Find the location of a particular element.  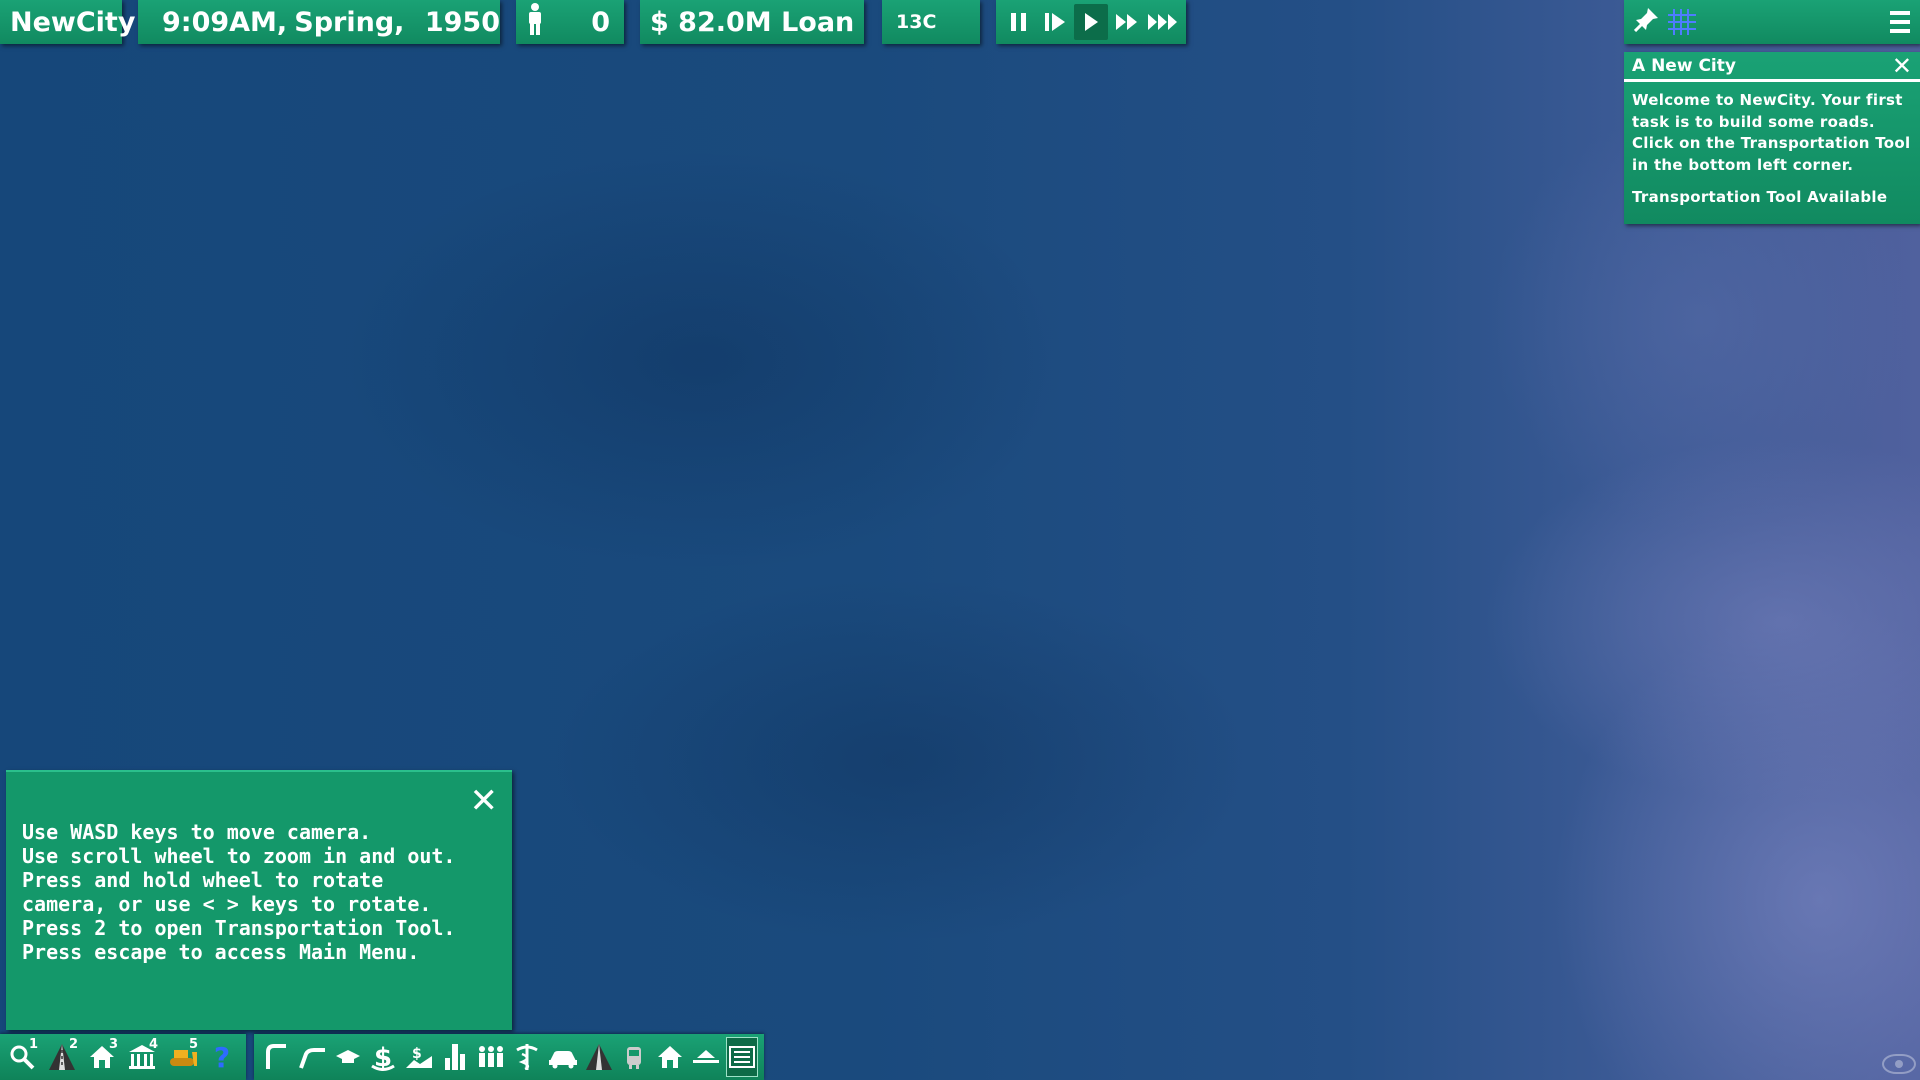

population-icon is located at coordinates (491, 1057).